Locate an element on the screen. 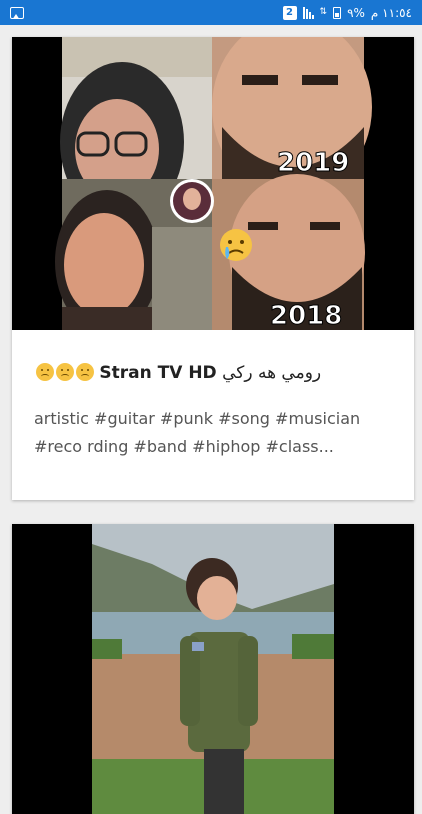 The height and width of the screenshot is (814, 422). clock: ١١:٥٤ م is located at coordinates (391, 12).